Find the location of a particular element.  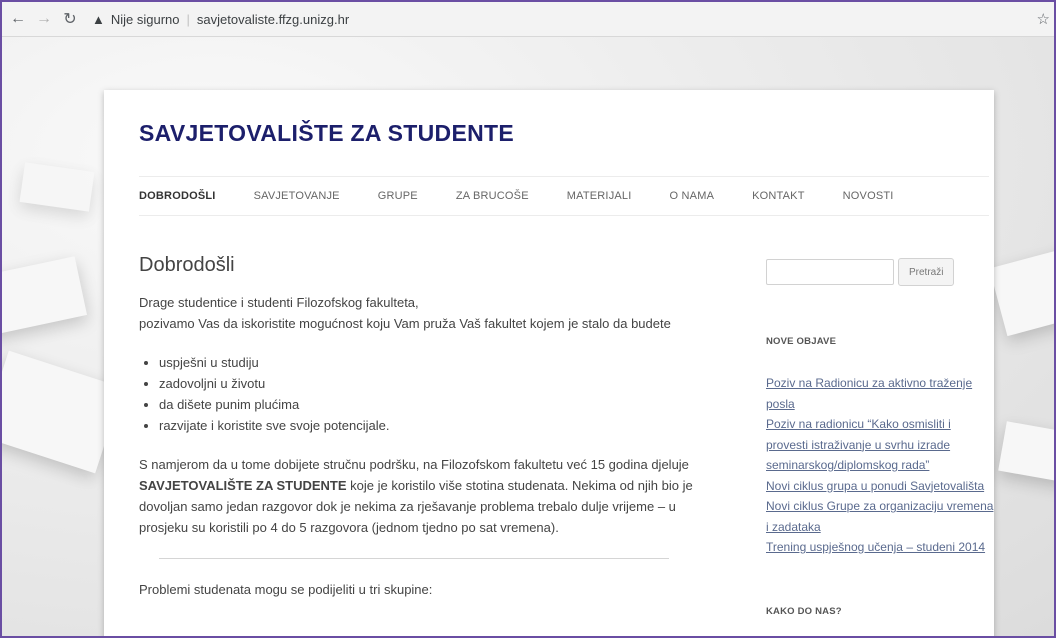

divider is located at coordinates (414, 558).